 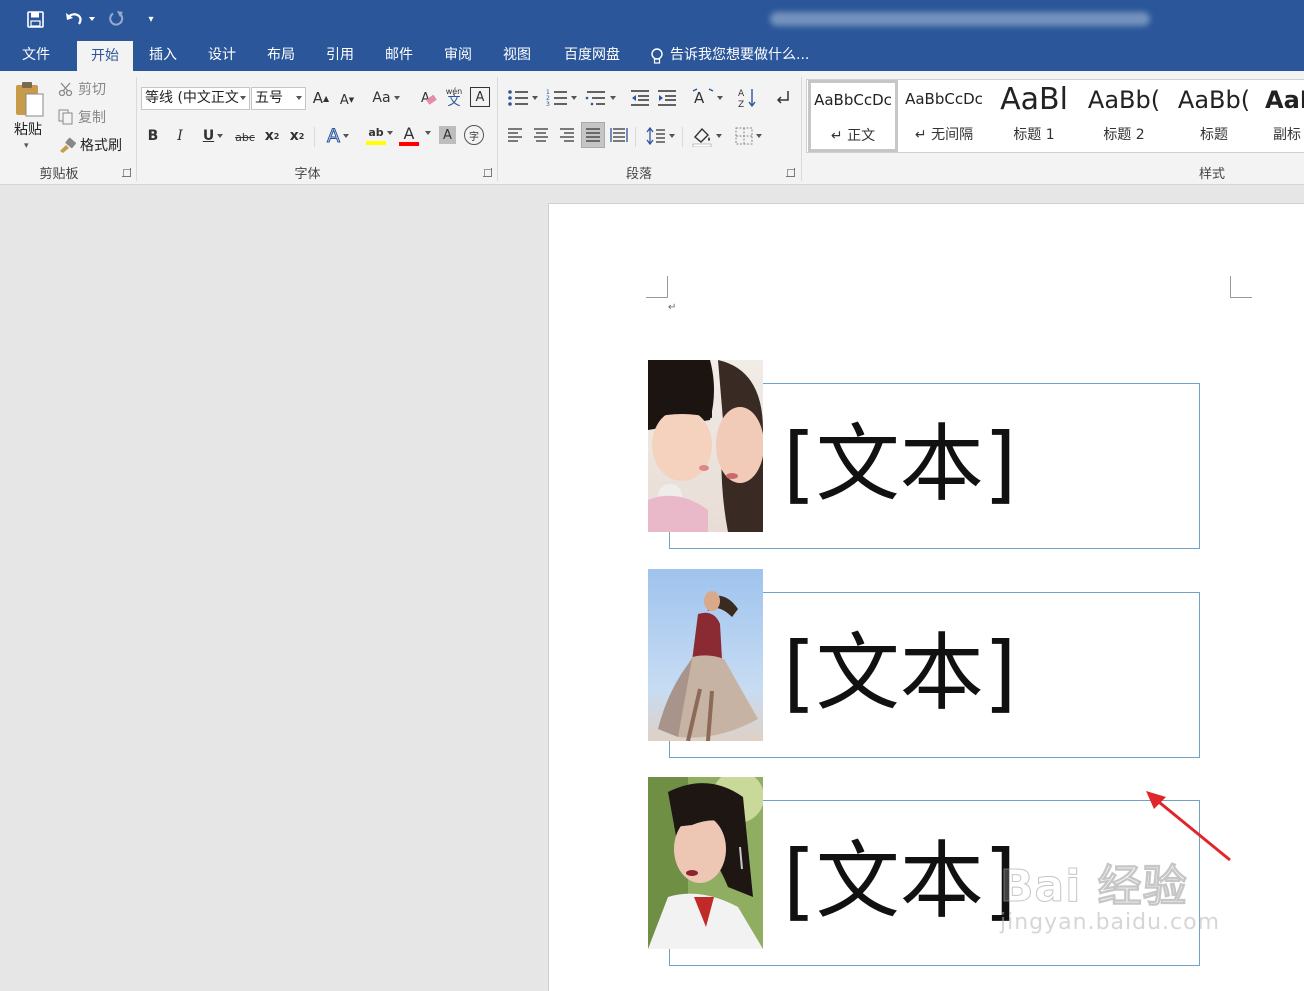 What do you see at coordinates (1214, 116) in the screenshot?
I see `style-title: AaBb( 标题` at bounding box center [1214, 116].